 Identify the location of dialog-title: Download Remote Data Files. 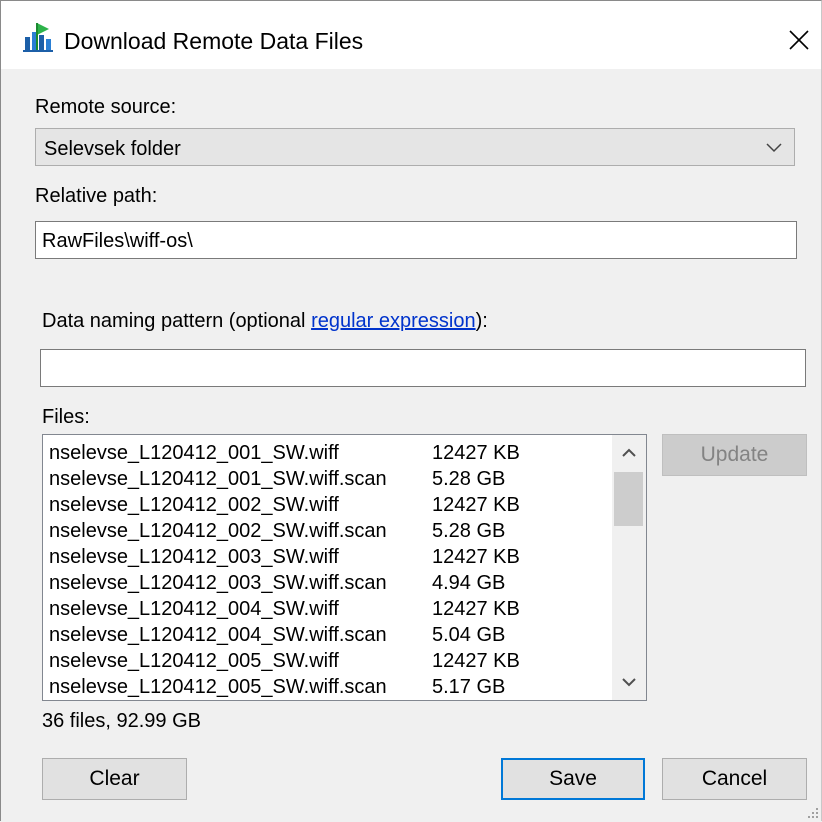
(214, 41).